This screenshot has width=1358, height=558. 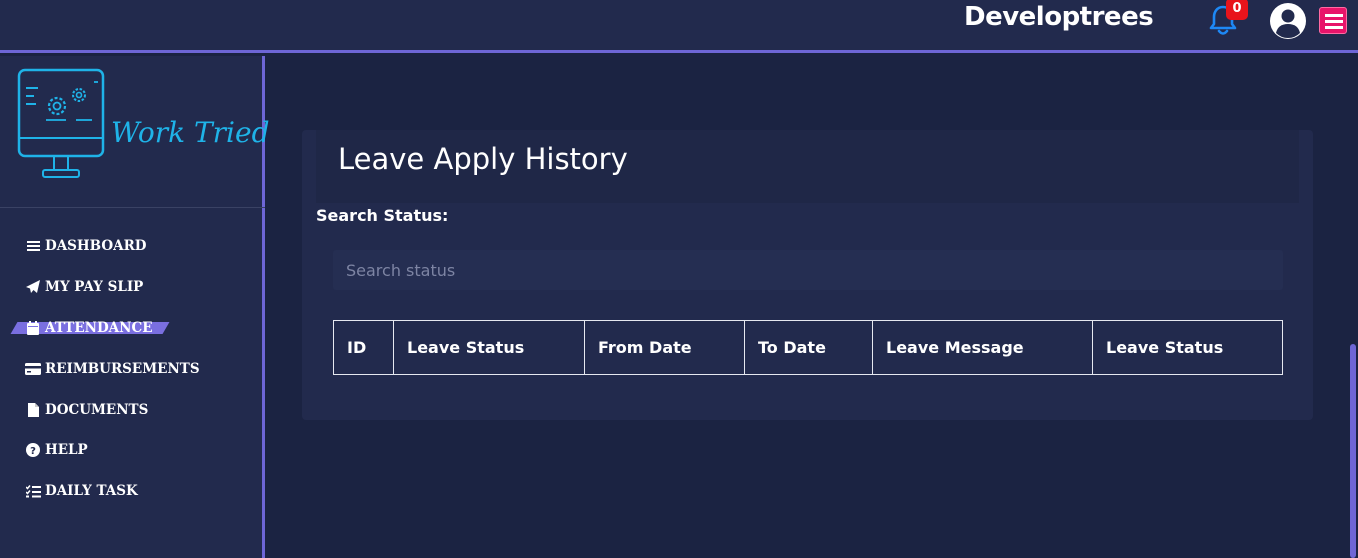 I want to click on sidebar-item-documents: DOCUMENTS, so click(x=132, y=409).